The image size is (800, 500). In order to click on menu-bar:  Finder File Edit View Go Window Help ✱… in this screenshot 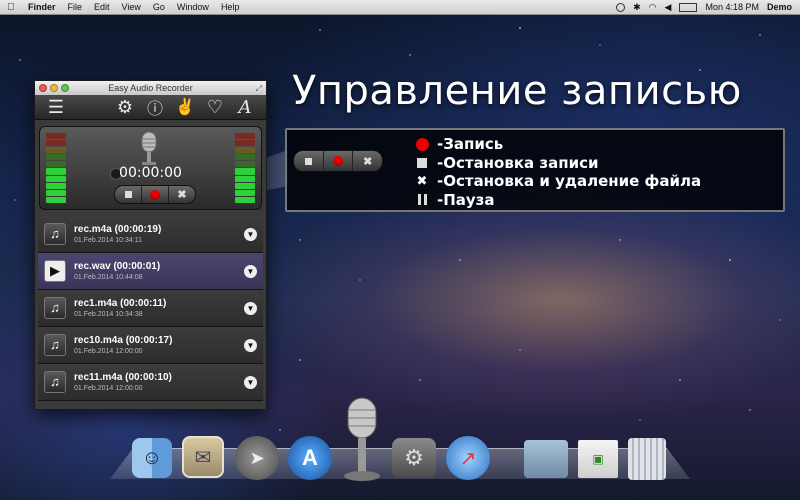, I will do `click(400, 7)`.